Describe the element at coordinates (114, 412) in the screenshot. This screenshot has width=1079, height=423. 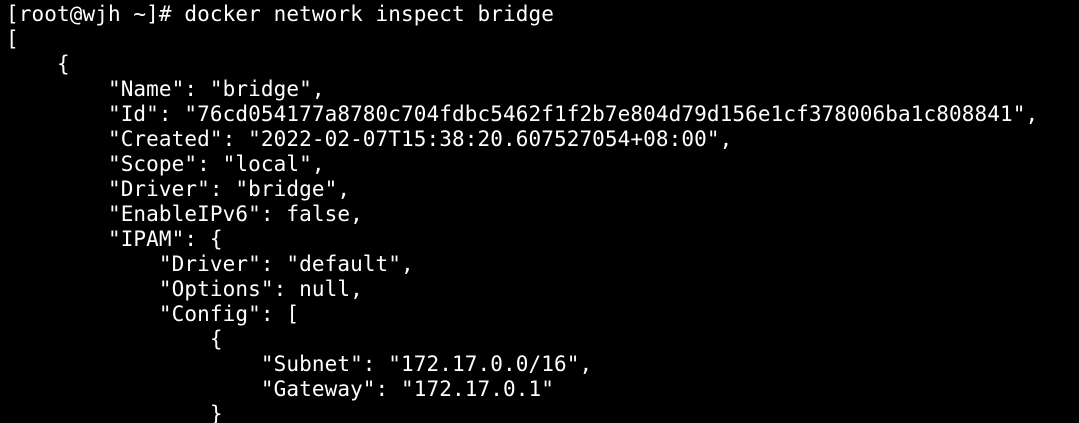
I see `output-line: }` at that location.